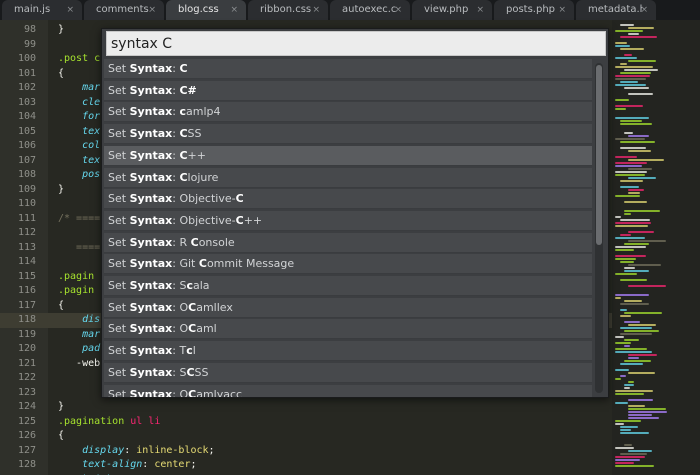 This screenshot has height=475, width=700. What do you see at coordinates (203, 112) in the screenshot?
I see `item-text: amlp4` at bounding box center [203, 112].